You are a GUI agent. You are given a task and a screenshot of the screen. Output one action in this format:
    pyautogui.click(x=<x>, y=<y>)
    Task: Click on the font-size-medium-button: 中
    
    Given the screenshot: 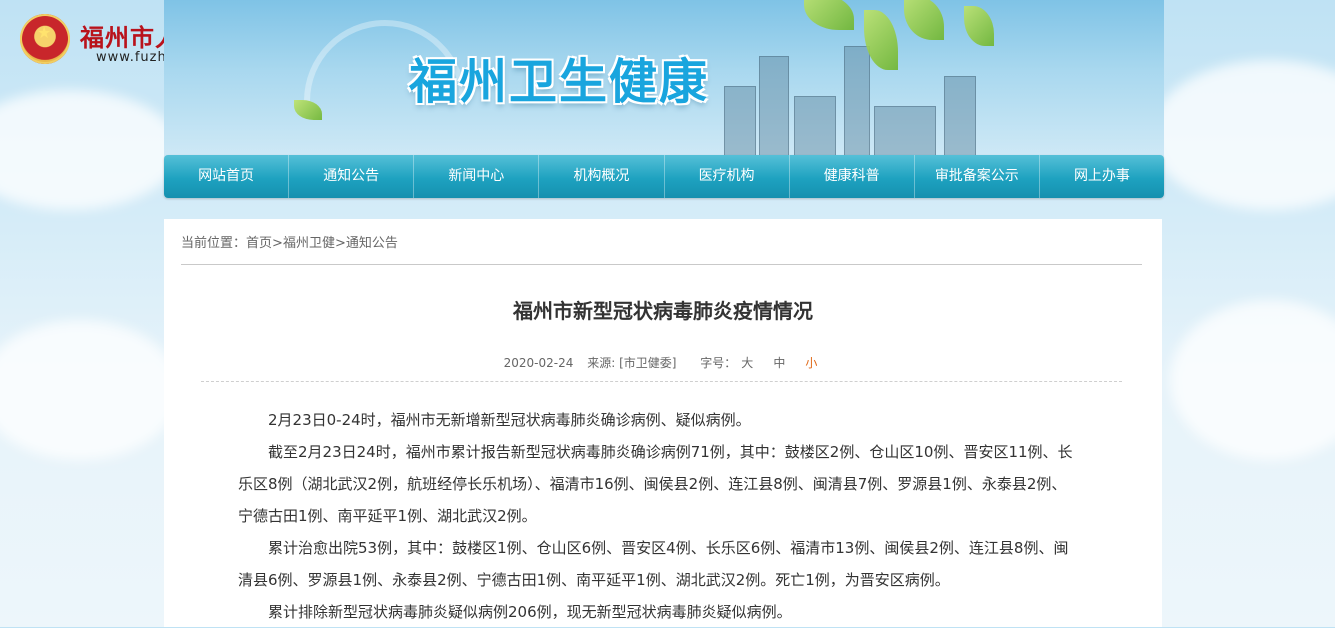 What is the action you would take?
    pyautogui.click(x=779, y=363)
    